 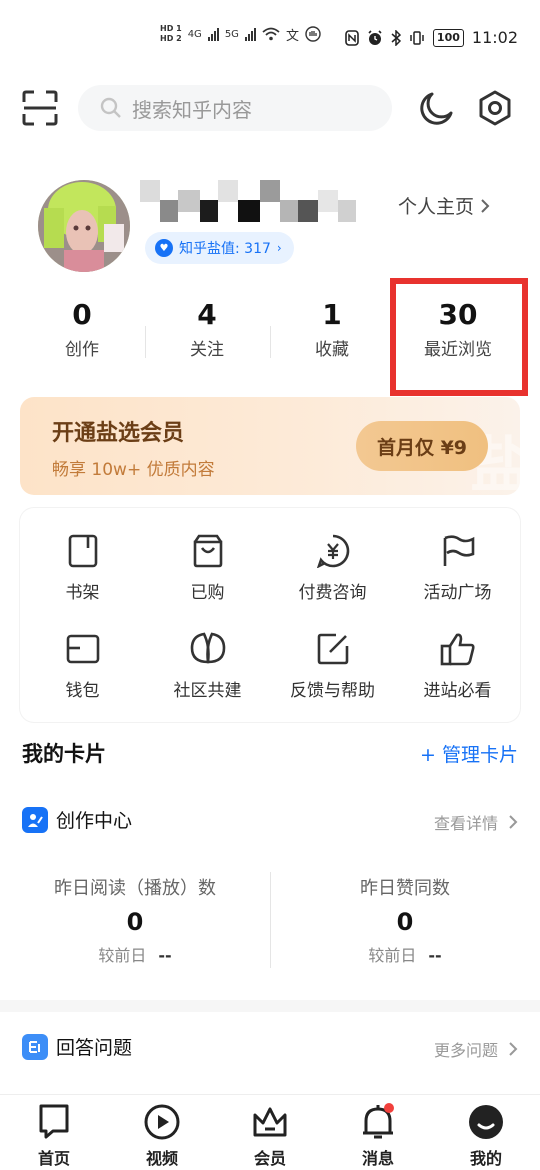 I want to click on metric-reads: 昨日阅读（播放）数 0 较前日 --, so click(x=135, y=920).